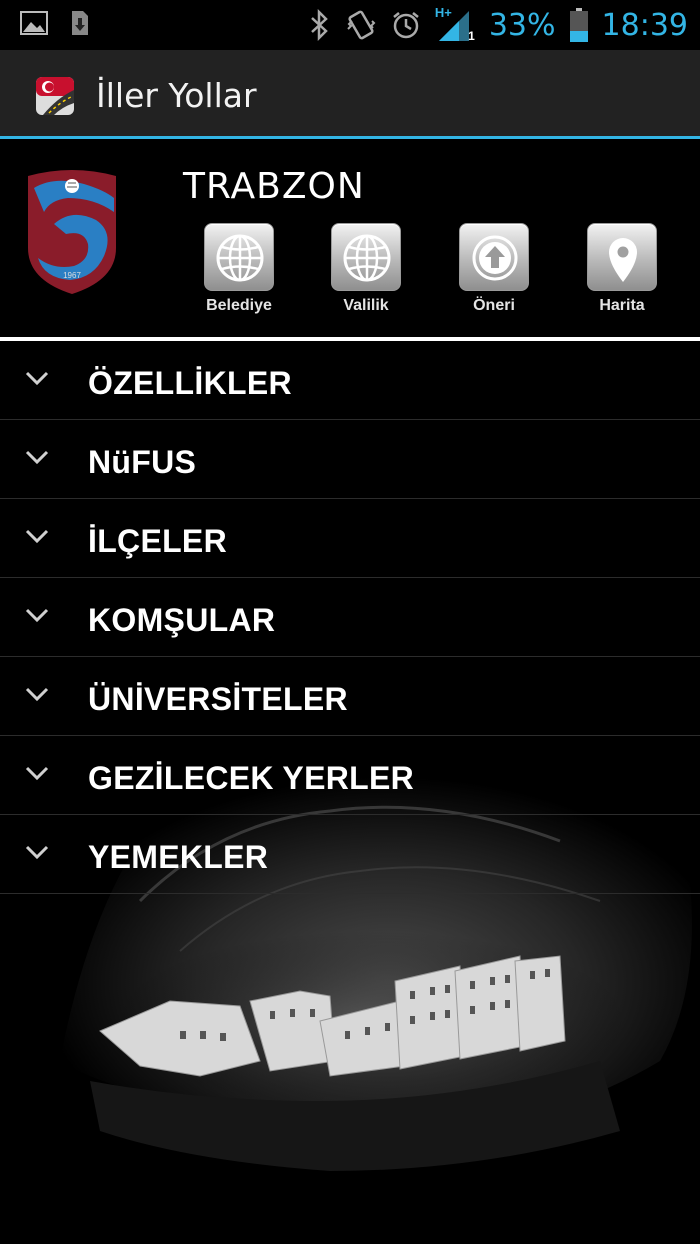 This screenshot has width=700, height=1244. Describe the element at coordinates (239, 305) in the screenshot. I see `belediye-label: Belediye` at that location.